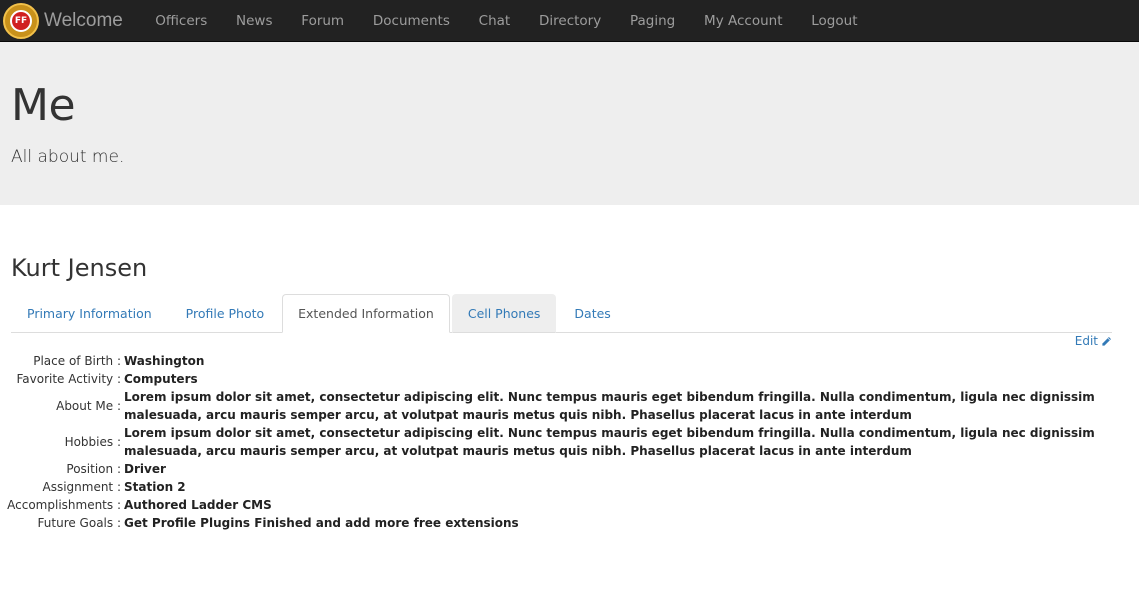  Describe the element at coordinates (411, 21) in the screenshot. I see `nav-link-documents: Documents` at that location.